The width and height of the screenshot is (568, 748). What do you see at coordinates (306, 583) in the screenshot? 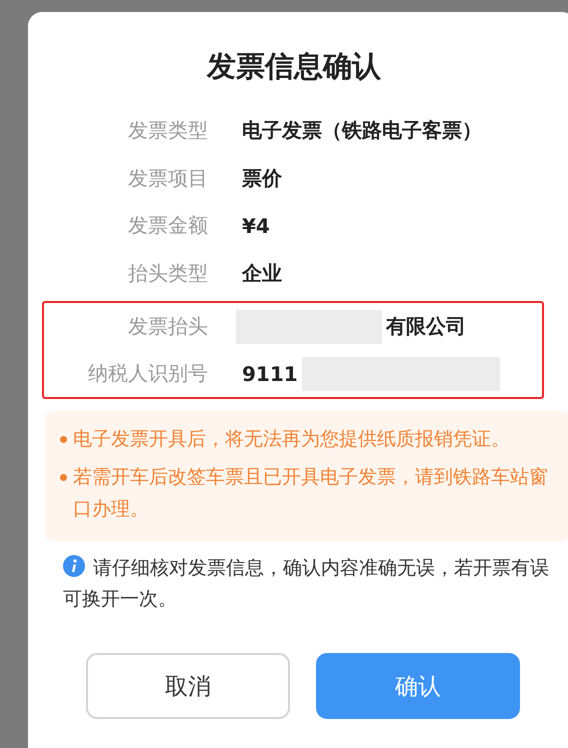
I see `info-text: 请仔细核对发票信息，确认内容准确无误，若开票有误可换开一次。` at bounding box center [306, 583].